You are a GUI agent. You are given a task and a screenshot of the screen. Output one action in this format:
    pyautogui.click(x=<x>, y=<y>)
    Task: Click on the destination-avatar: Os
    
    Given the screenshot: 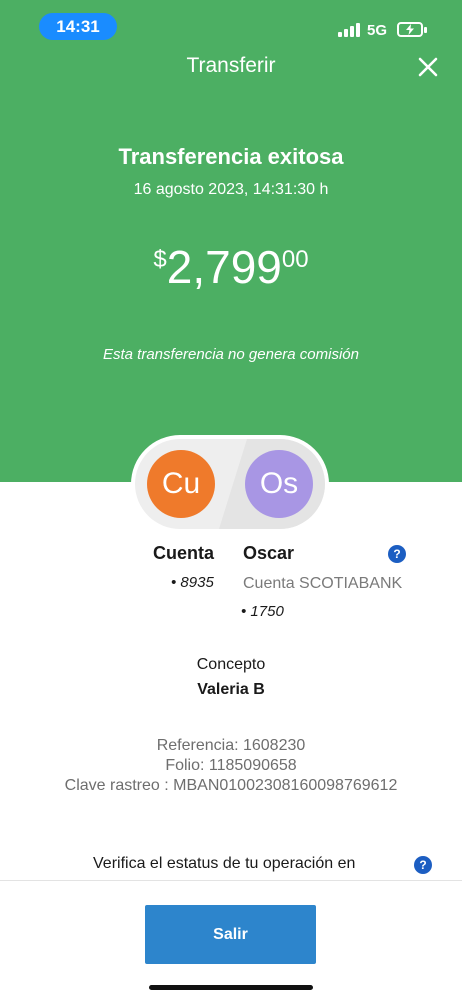 What is the action you would take?
    pyautogui.click(x=279, y=484)
    